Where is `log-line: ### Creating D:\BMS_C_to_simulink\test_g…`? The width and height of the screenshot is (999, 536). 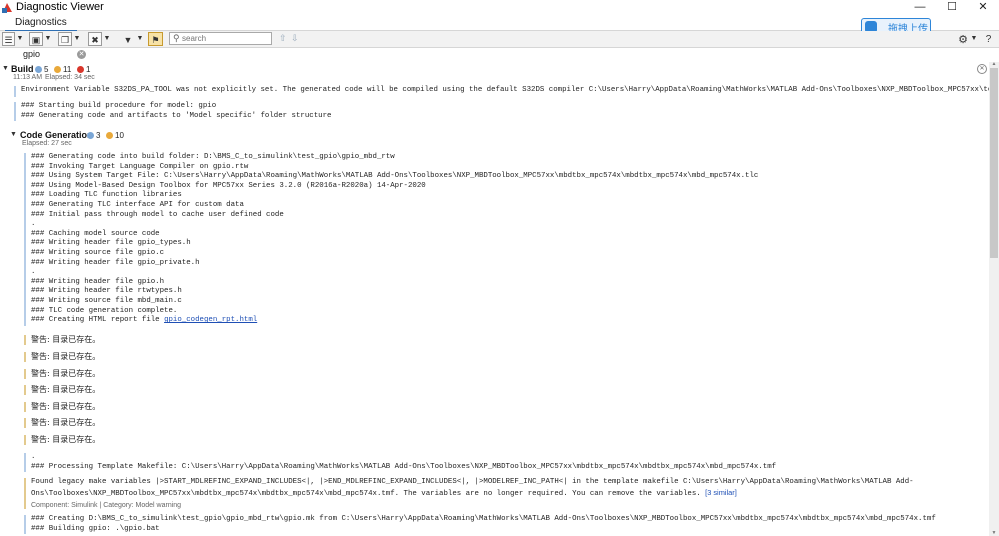 log-line: ### Creating D:\BMS_C_to_simulink\test_g… is located at coordinates (483, 519).